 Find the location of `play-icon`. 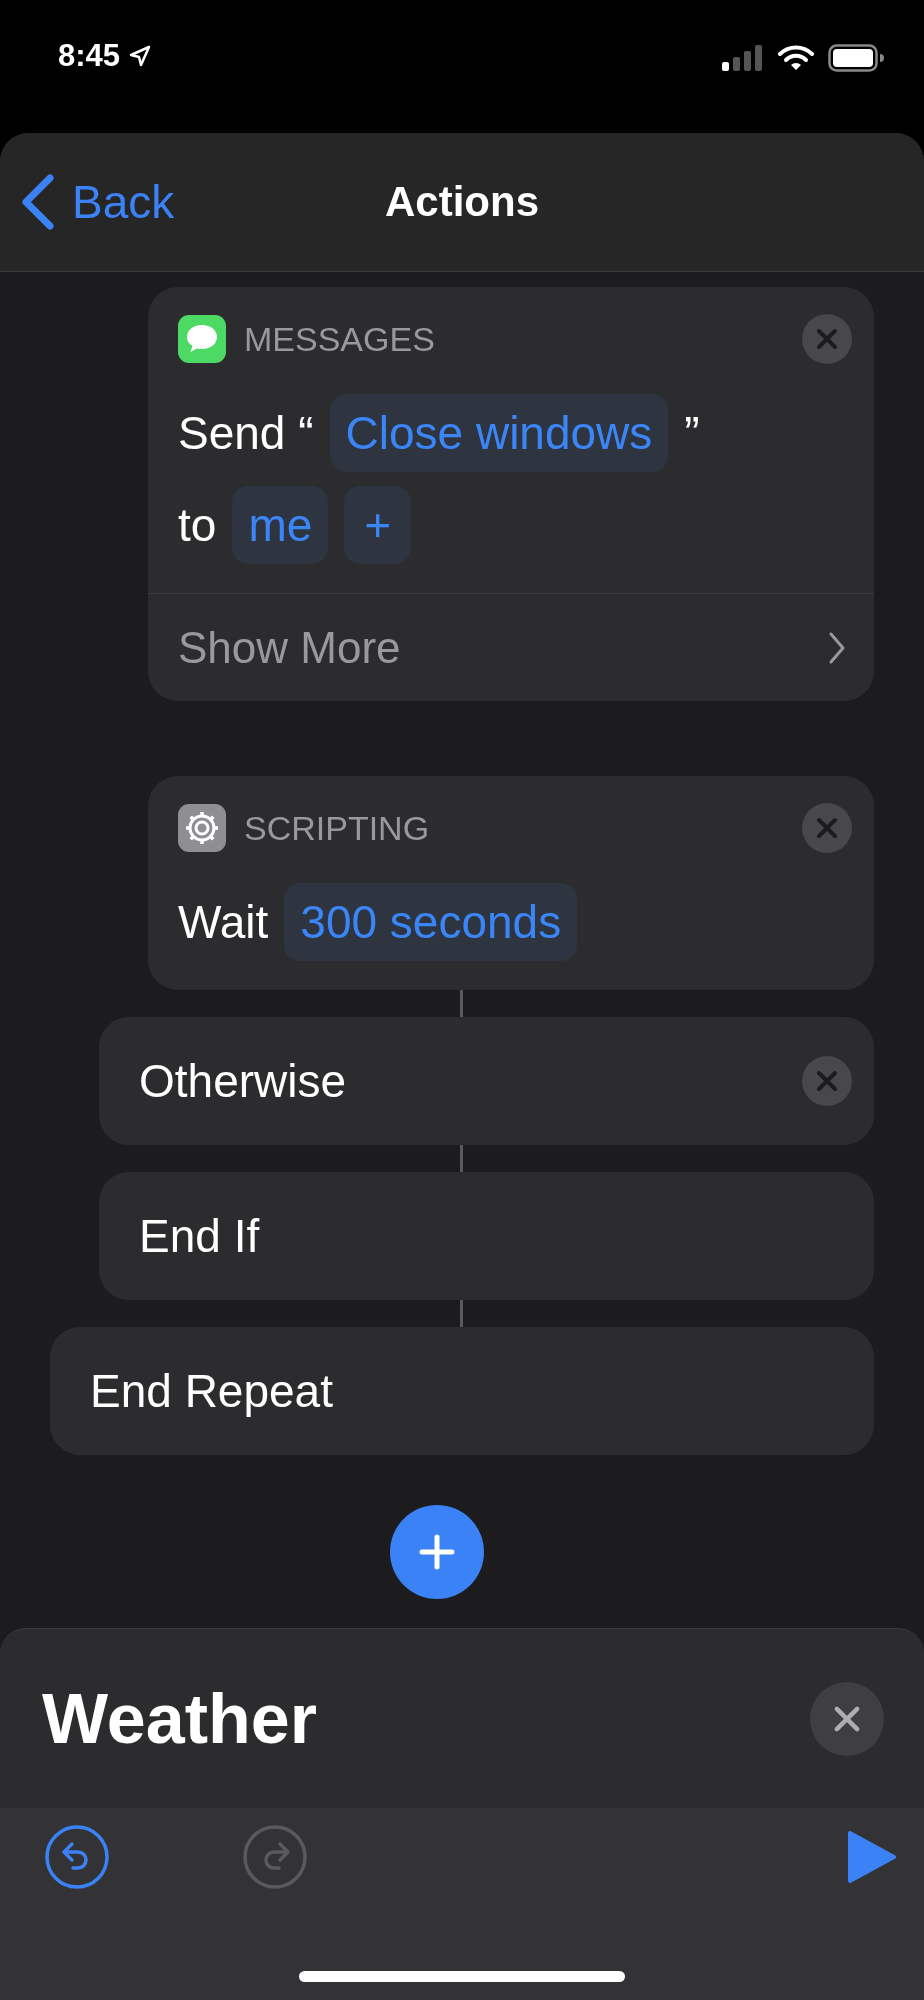

play-icon is located at coordinates (871, 1857).